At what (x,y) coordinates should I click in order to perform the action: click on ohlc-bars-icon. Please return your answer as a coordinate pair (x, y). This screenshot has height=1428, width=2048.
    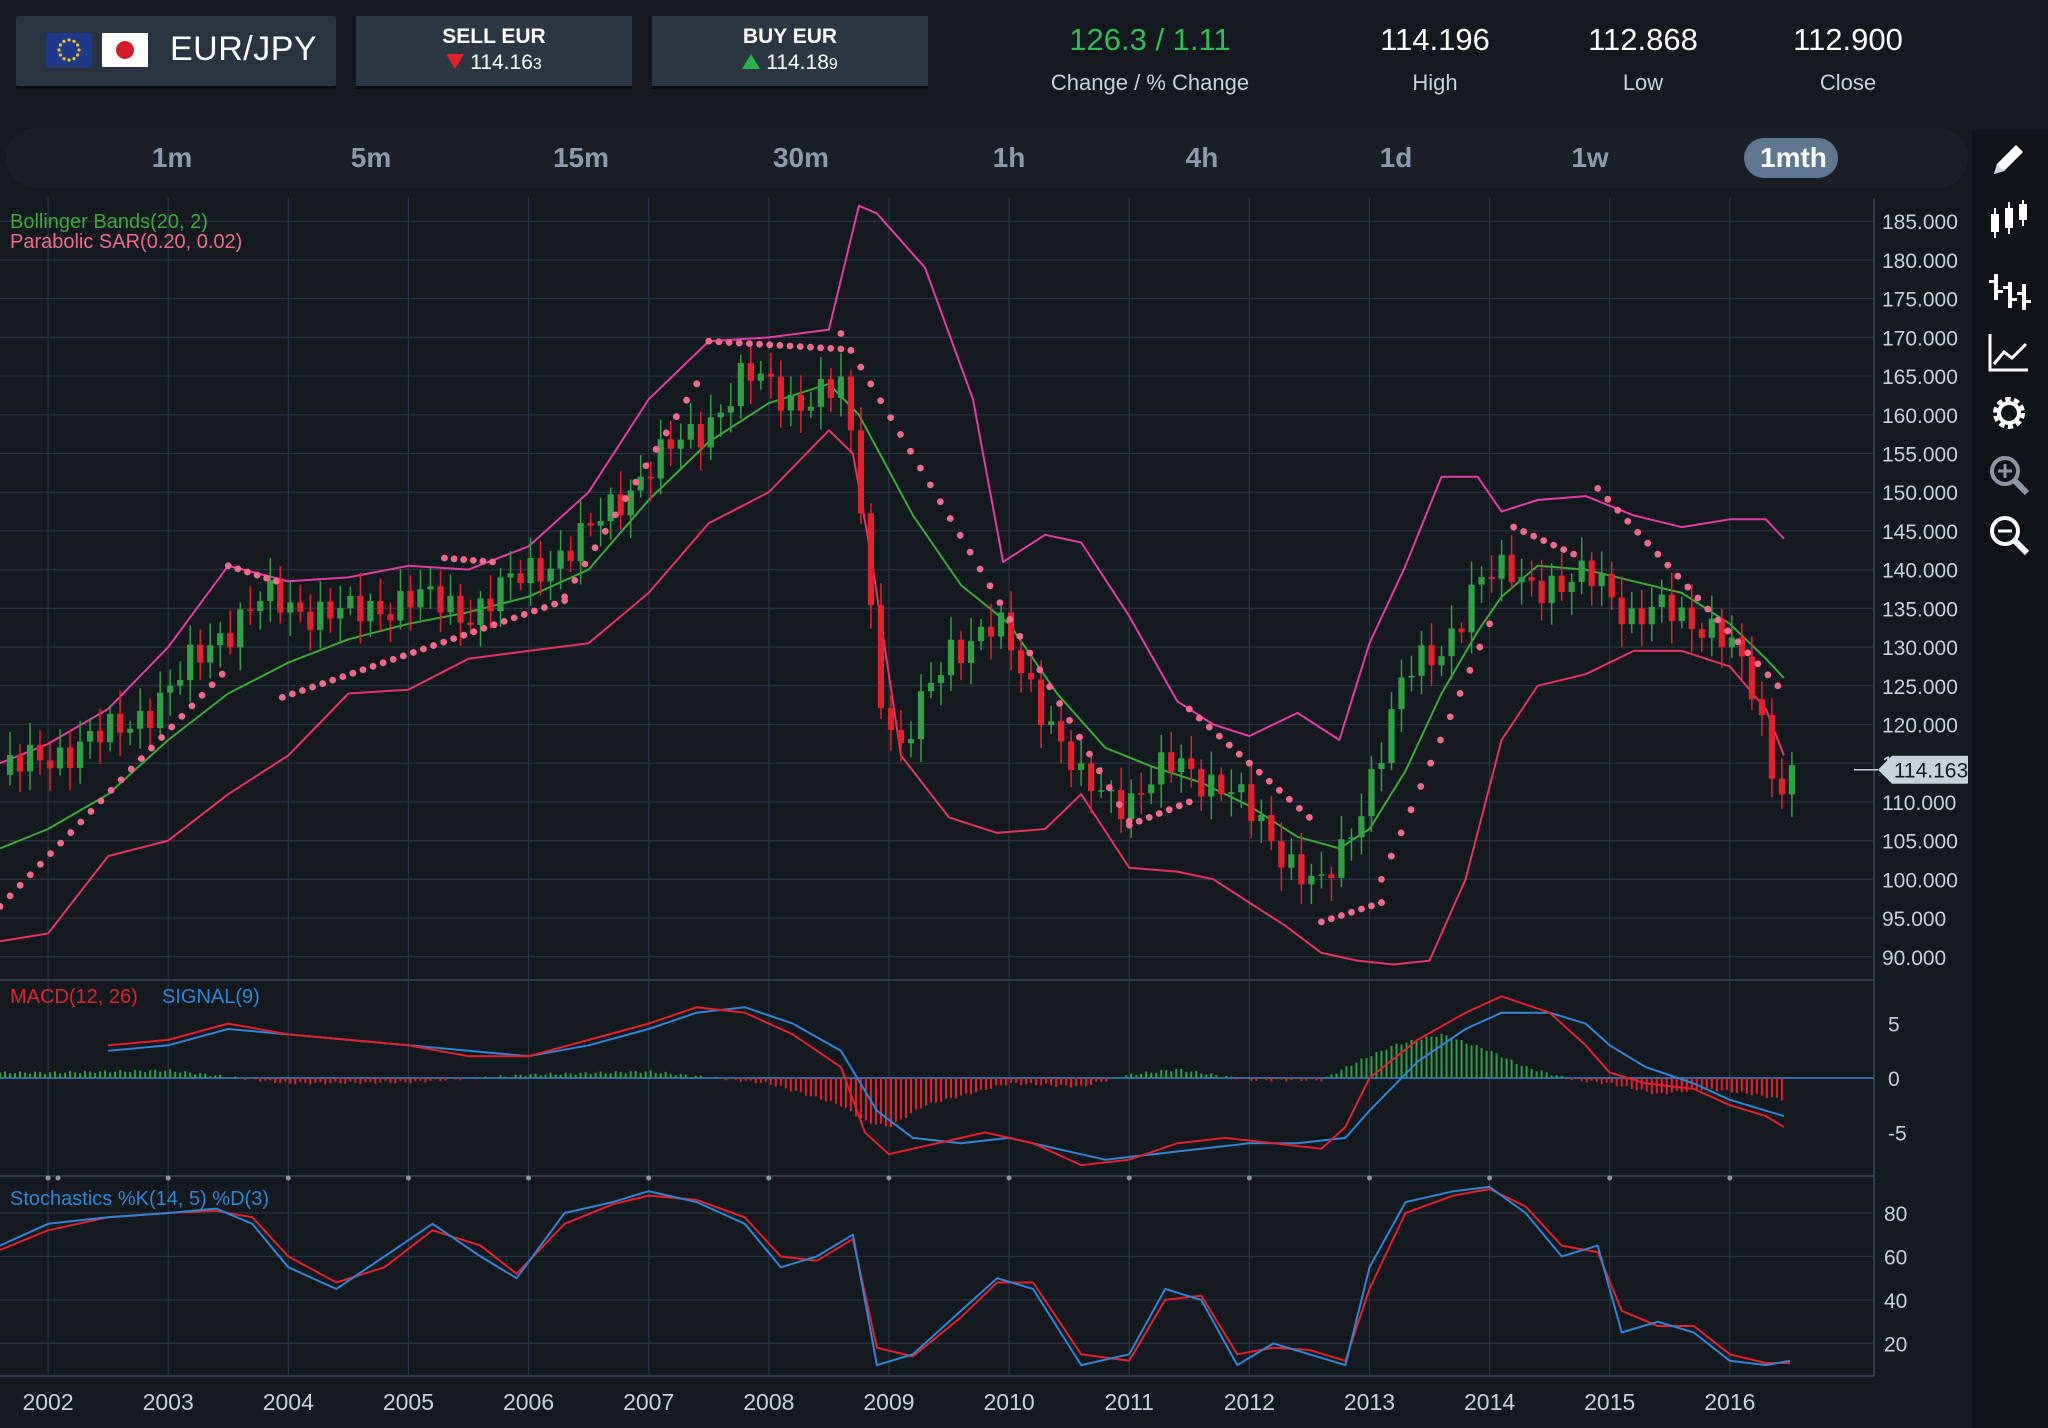
    Looking at the image, I should click on (2009, 293).